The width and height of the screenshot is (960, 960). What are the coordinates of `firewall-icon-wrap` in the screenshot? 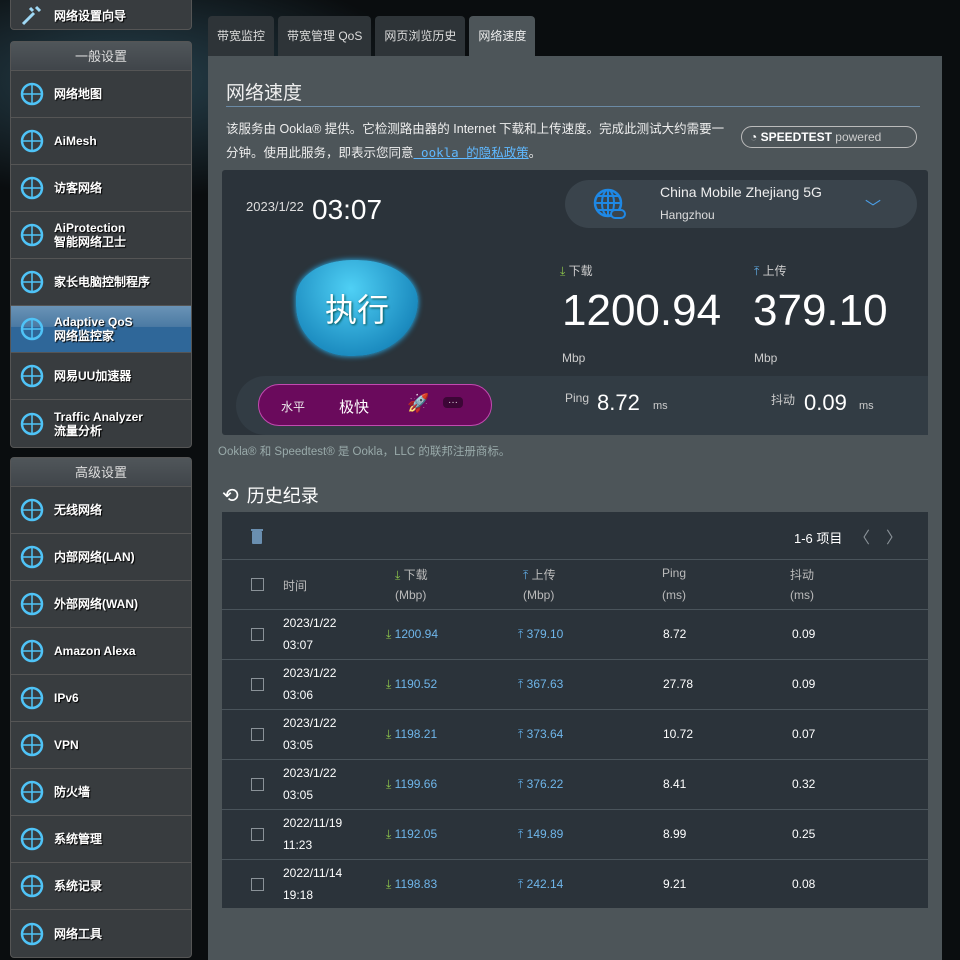 It's located at (32, 792).